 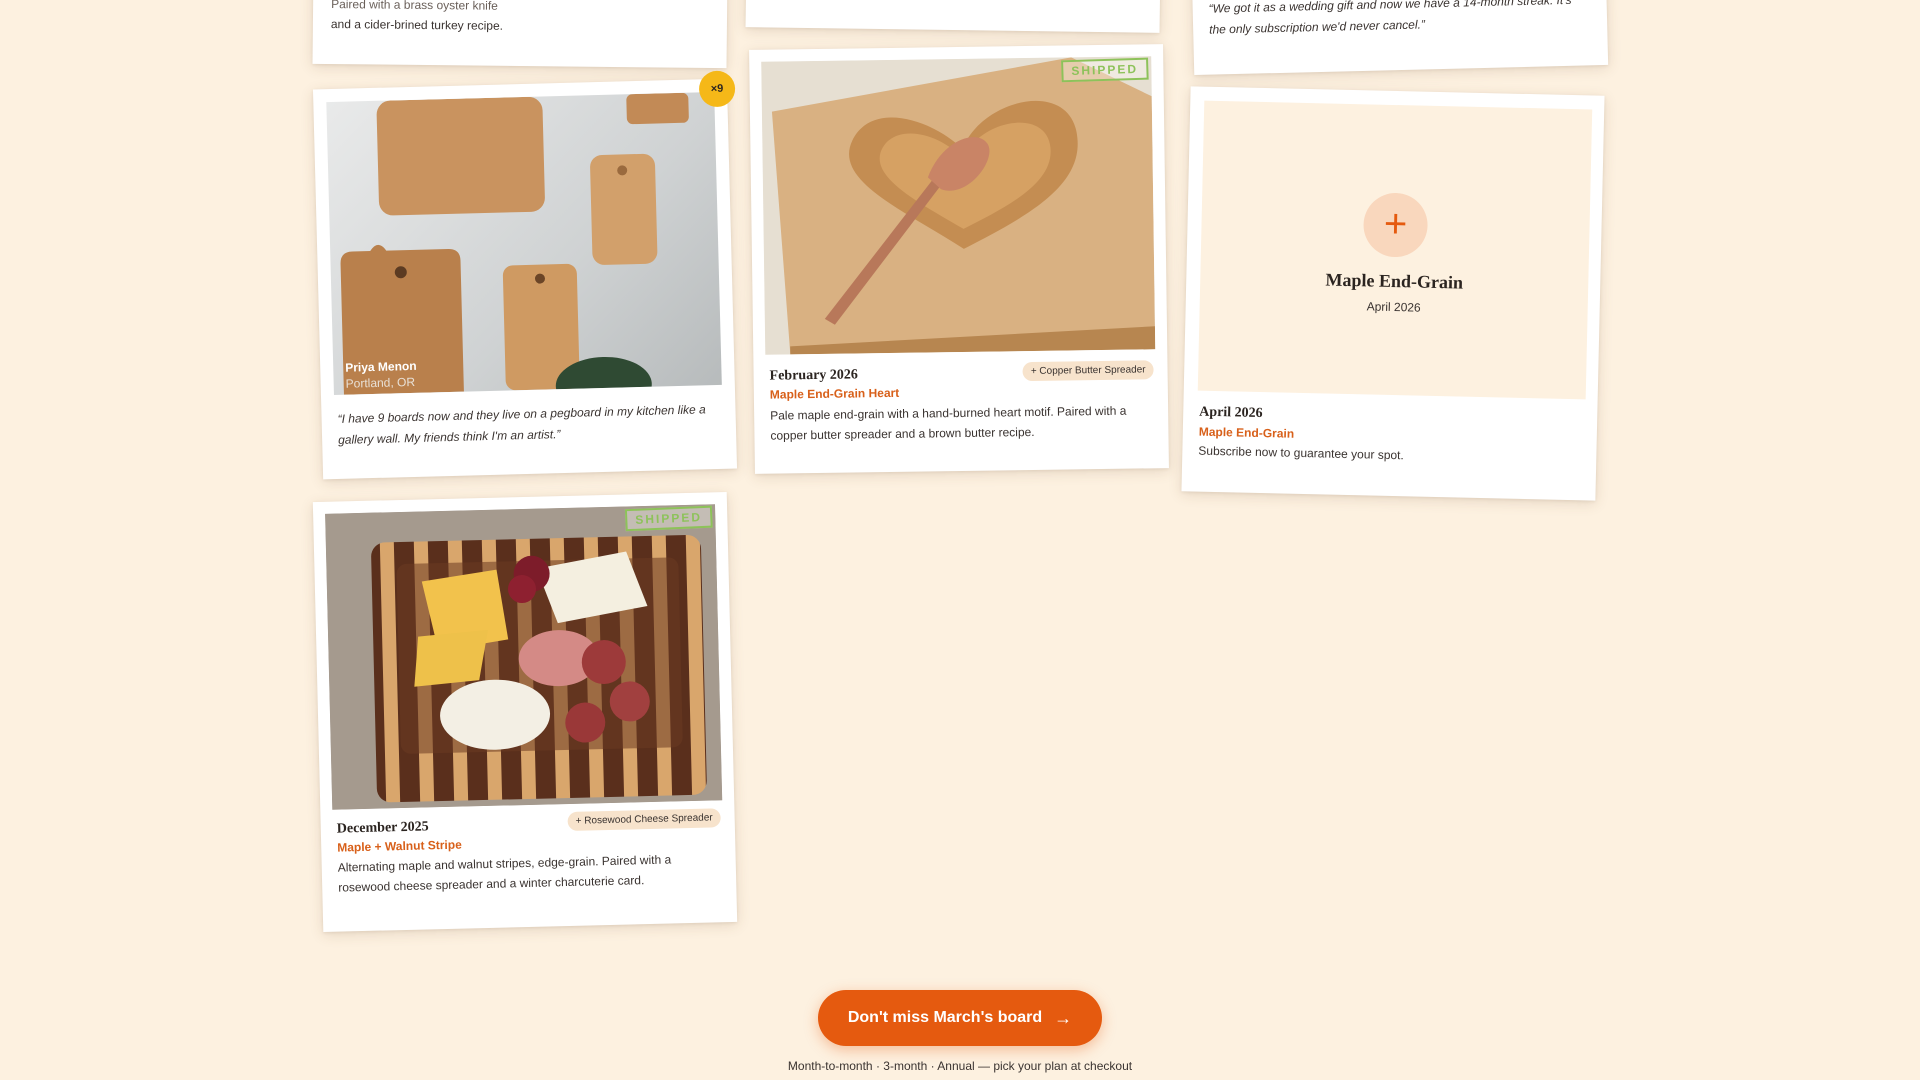 I want to click on board-name: Maple + Walnut Stripe, so click(x=399, y=846).